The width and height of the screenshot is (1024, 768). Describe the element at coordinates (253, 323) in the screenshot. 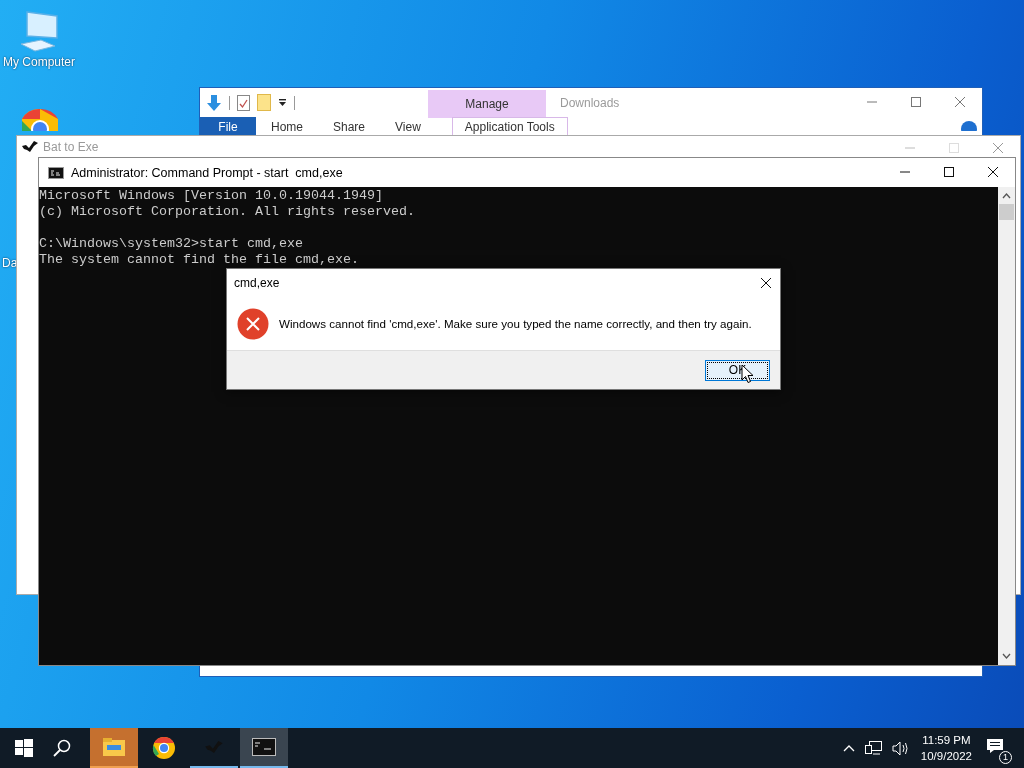

I see `error-icon` at that location.